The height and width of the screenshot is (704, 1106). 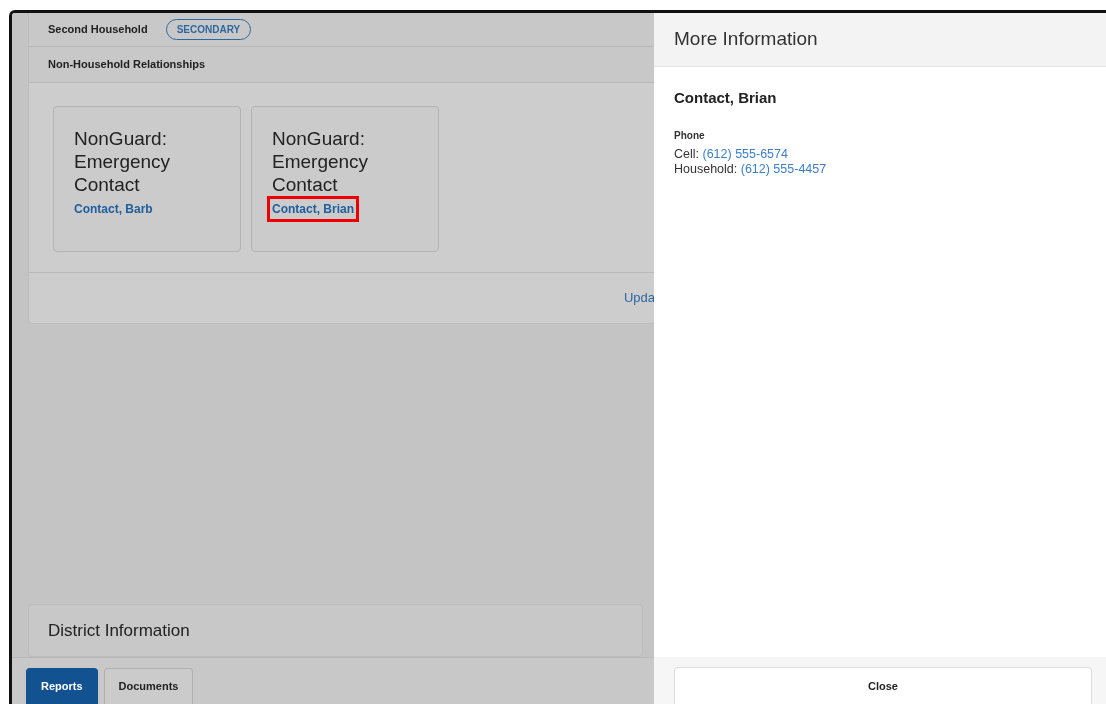 What do you see at coordinates (127, 64) in the screenshot?
I see `section-title: Non-Household Relationships` at bounding box center [127, 64].